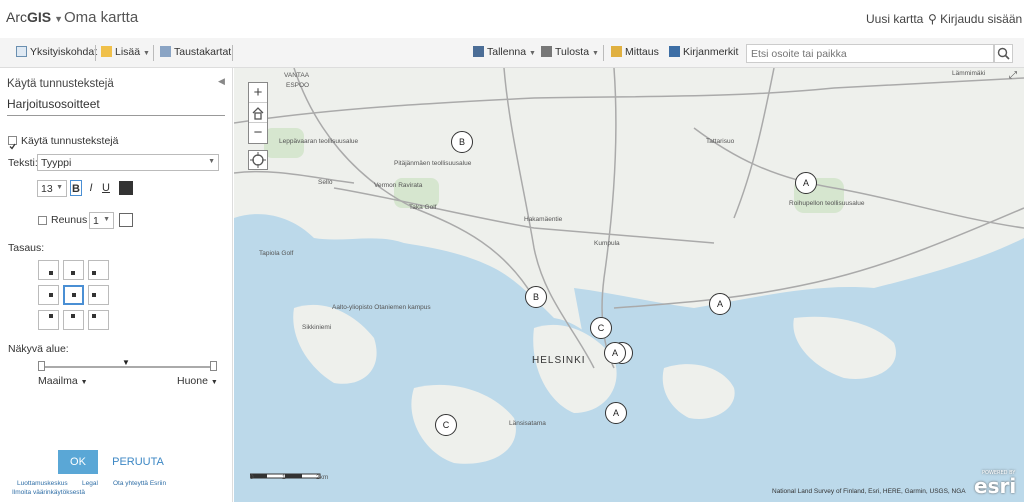 This screenshot has height=502, width=1024. Describe the element at coordinates (126, 220) in the screenshot. I see `halo-color-swatch` at that location.